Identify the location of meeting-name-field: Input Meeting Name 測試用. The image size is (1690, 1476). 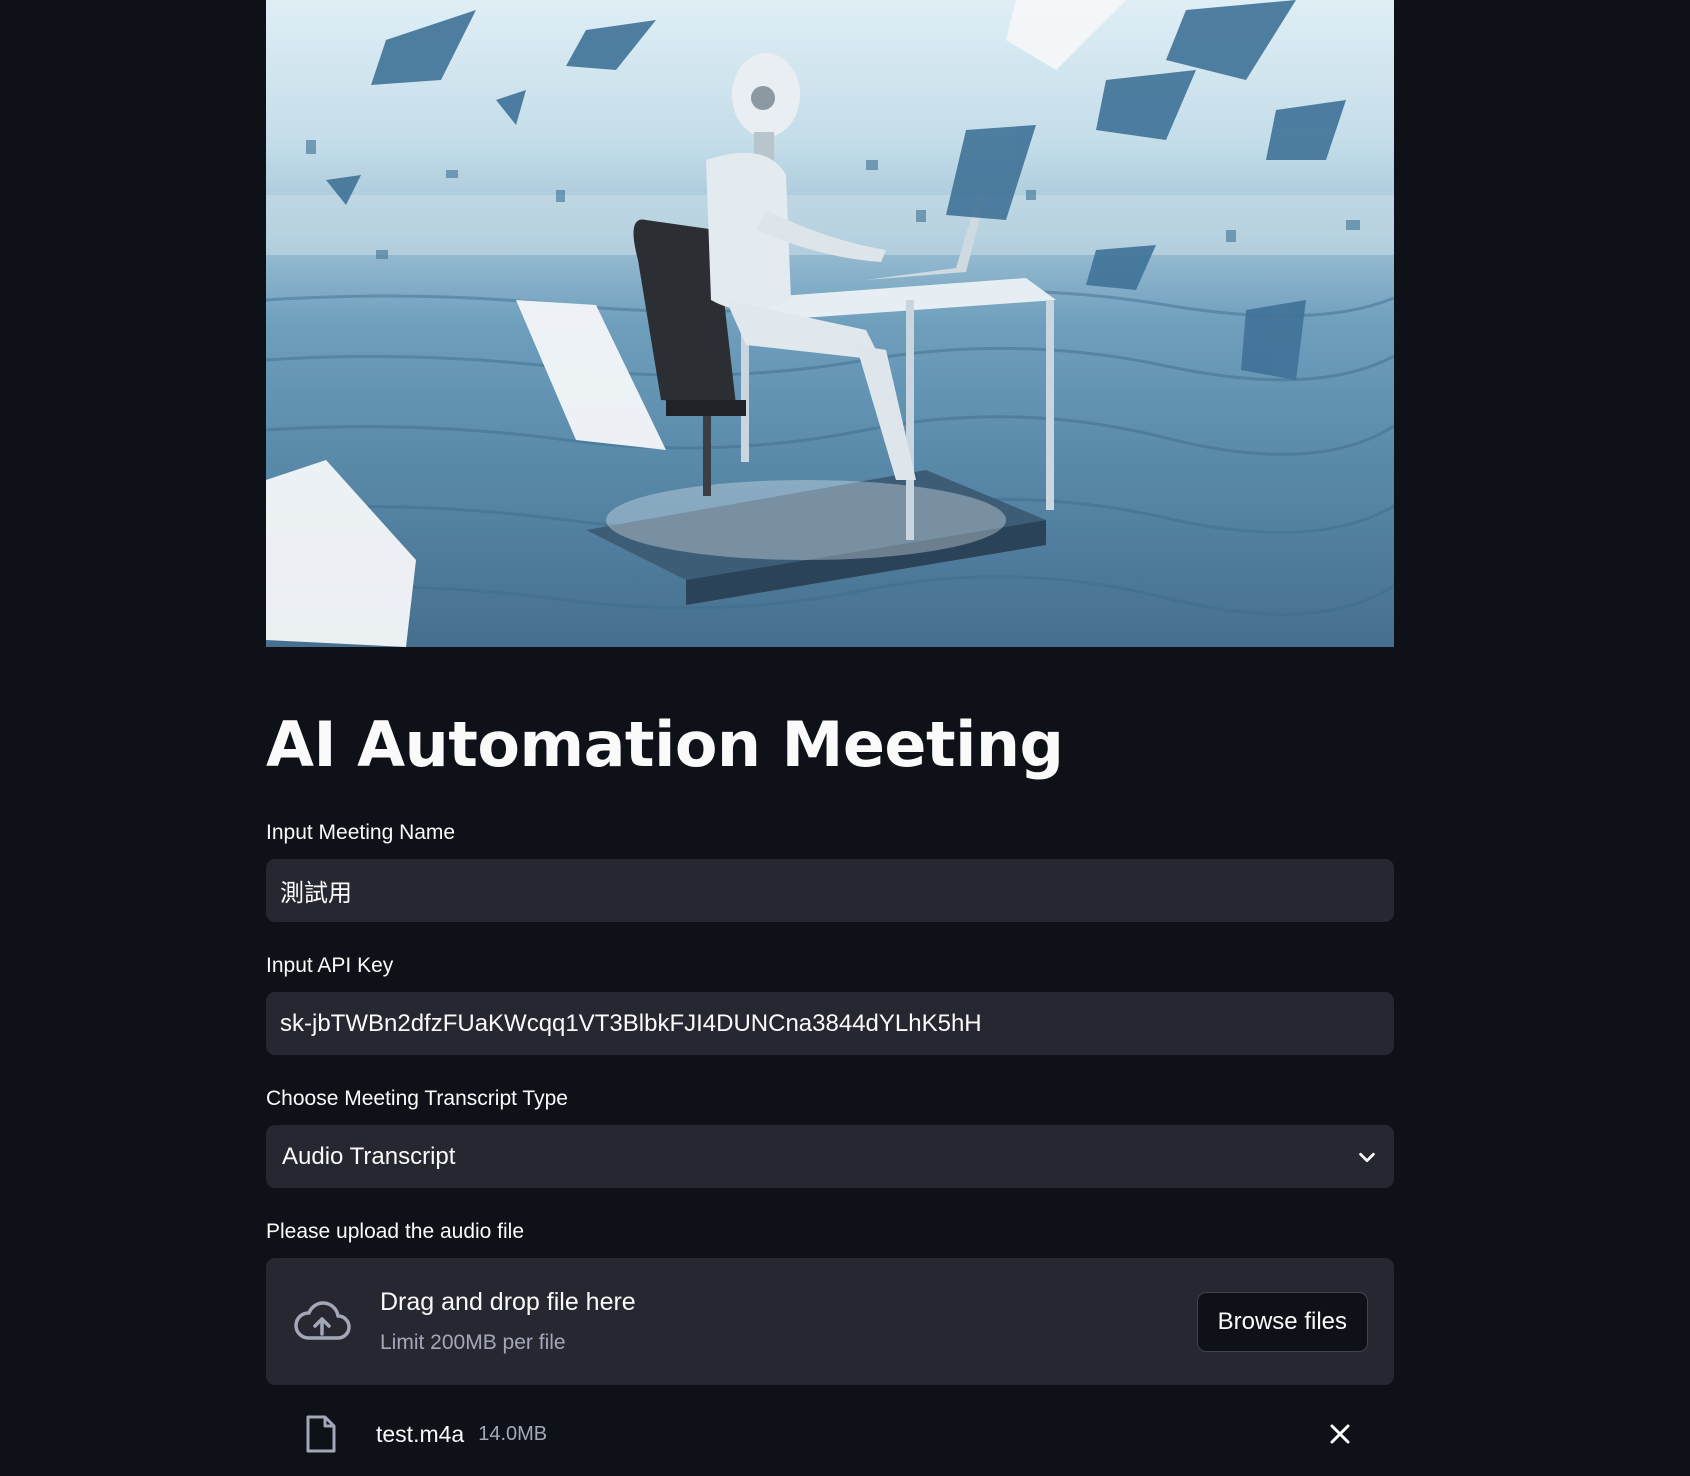
(830, 872).